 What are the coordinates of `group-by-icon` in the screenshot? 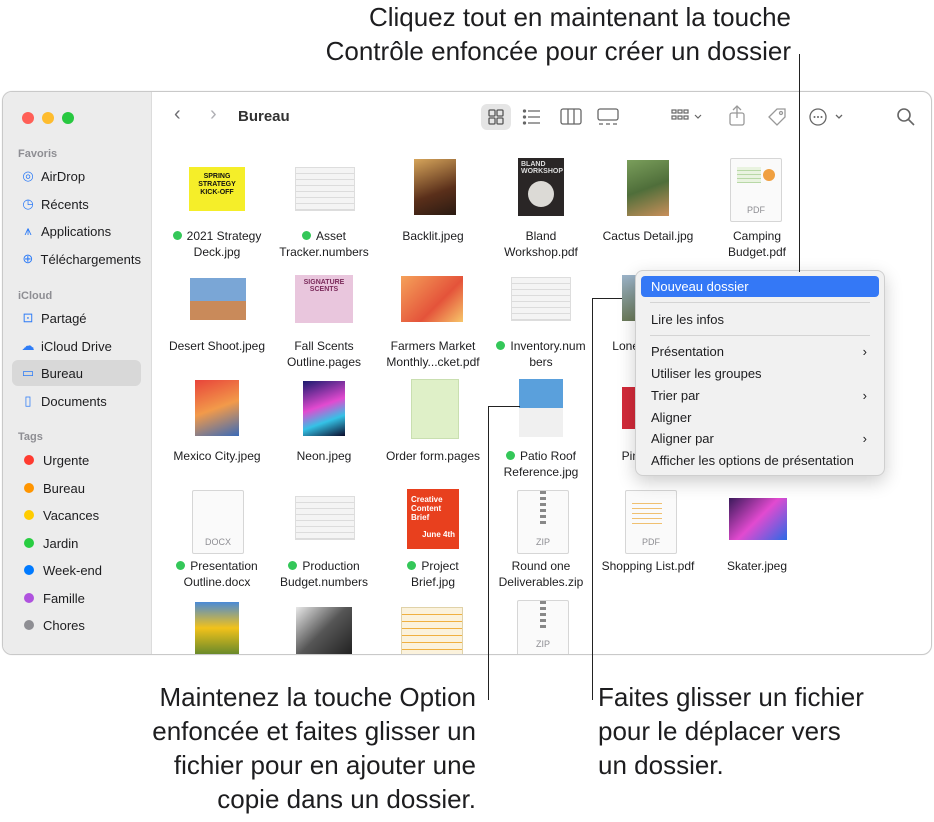 It's located at (687, 117).